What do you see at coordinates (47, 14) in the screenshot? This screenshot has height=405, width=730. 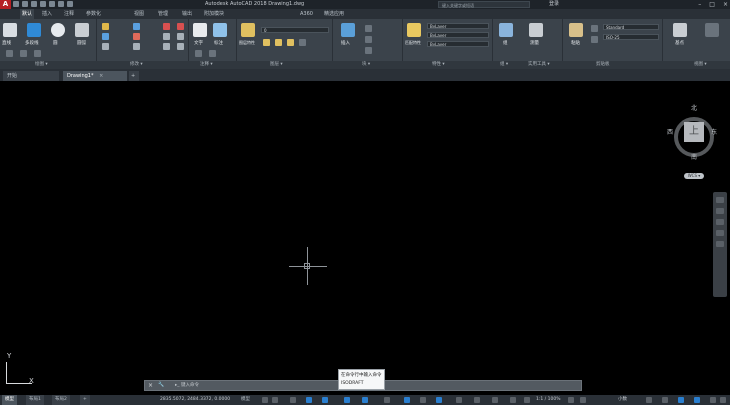 I see `tab-insert: 插入` at bounding box center [47, 14].